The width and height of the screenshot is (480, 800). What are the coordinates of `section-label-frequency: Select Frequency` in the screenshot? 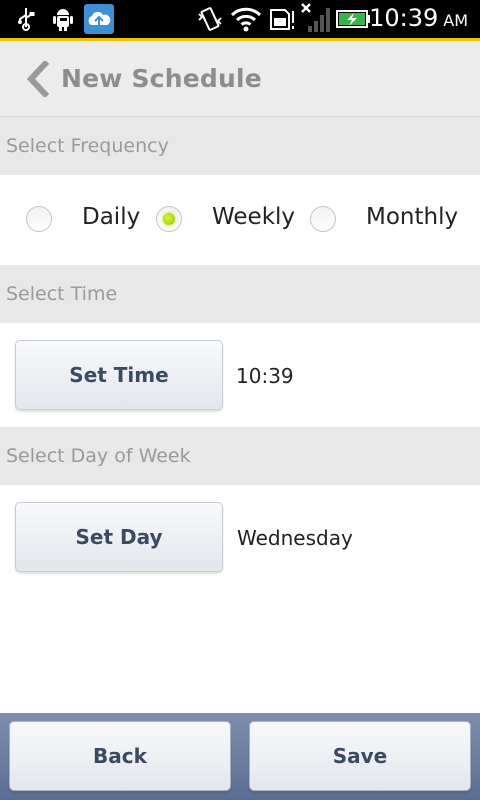 It's located at (240, 146).